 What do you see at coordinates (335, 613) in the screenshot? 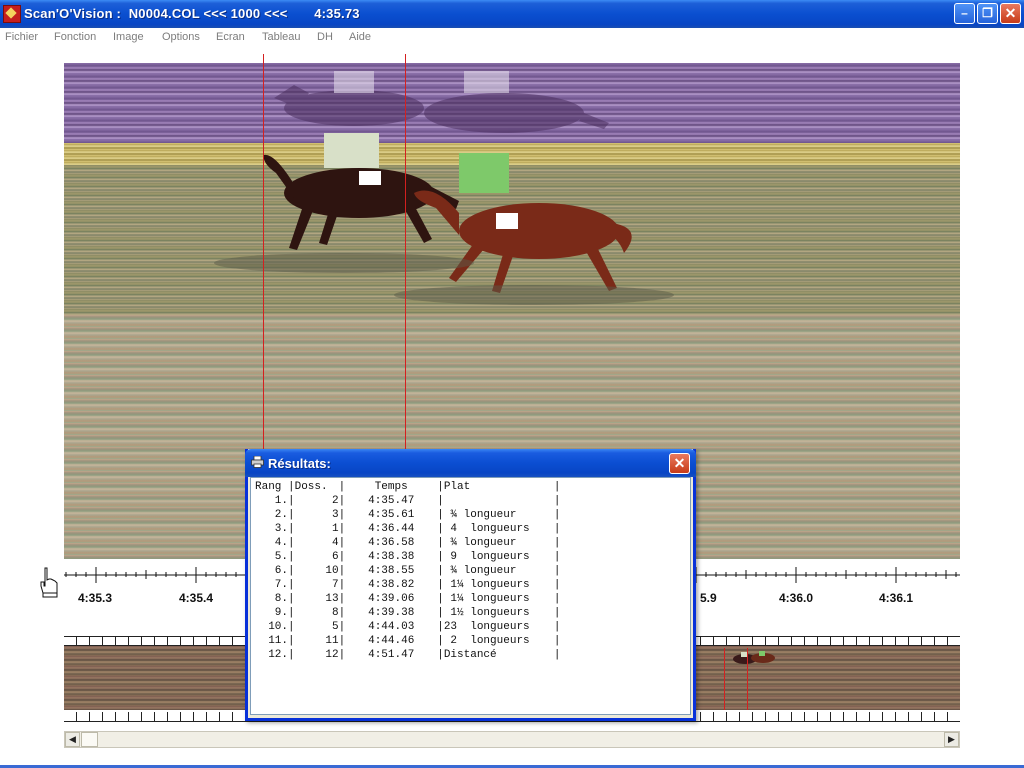
I see `result-doss: 8` at bounding box center [335, 613].